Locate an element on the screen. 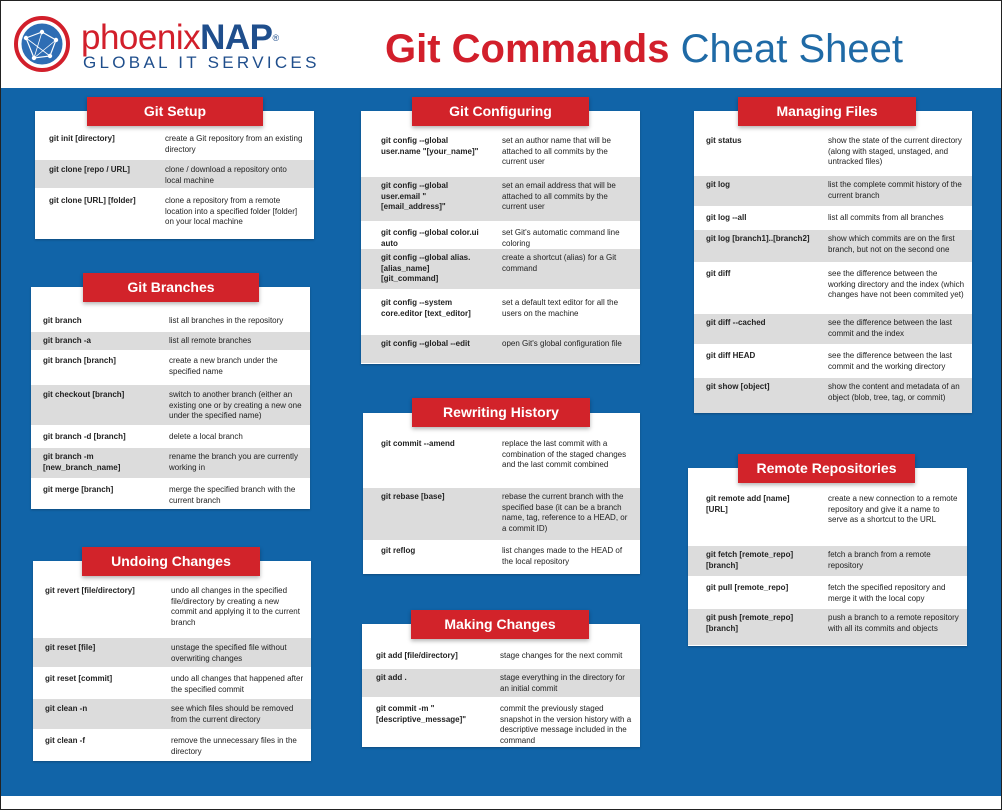 Image resolution: width=1002 pixels, height=810 pixels. git-branches-title: Git Branches is located at coordinates (171, 287).